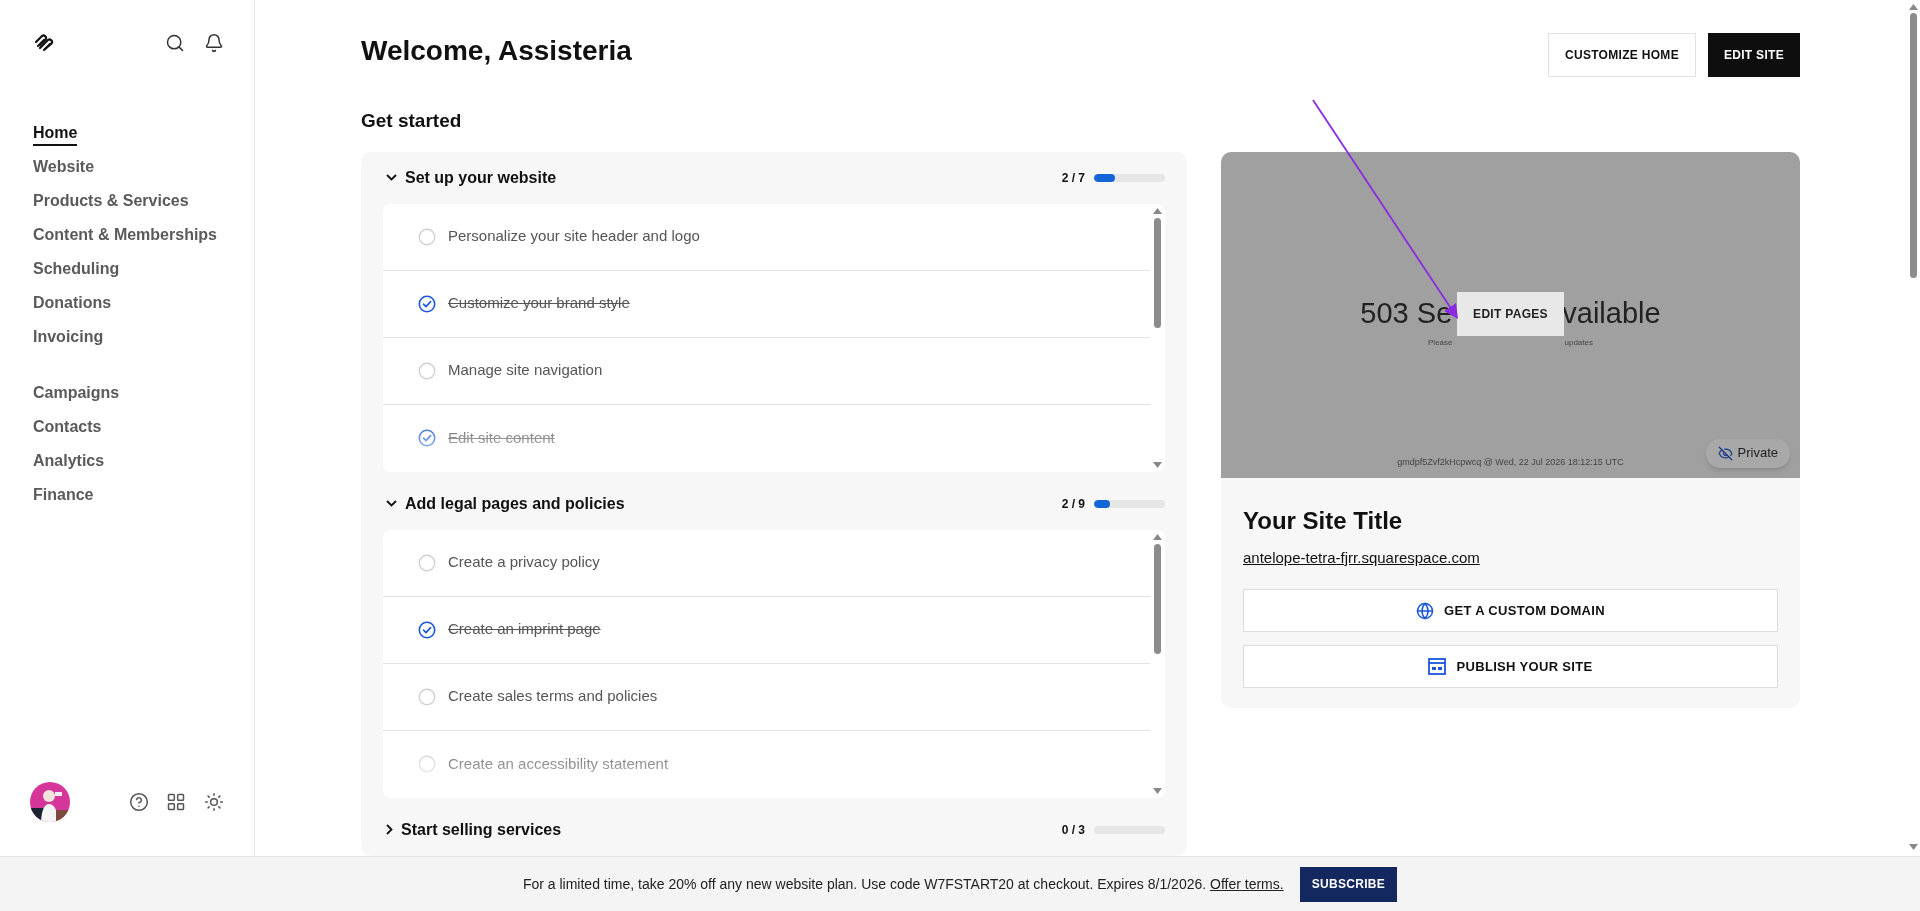 The height and width of the screenshot is (911, 1920). I want to click on avatar, so click(50, 802).